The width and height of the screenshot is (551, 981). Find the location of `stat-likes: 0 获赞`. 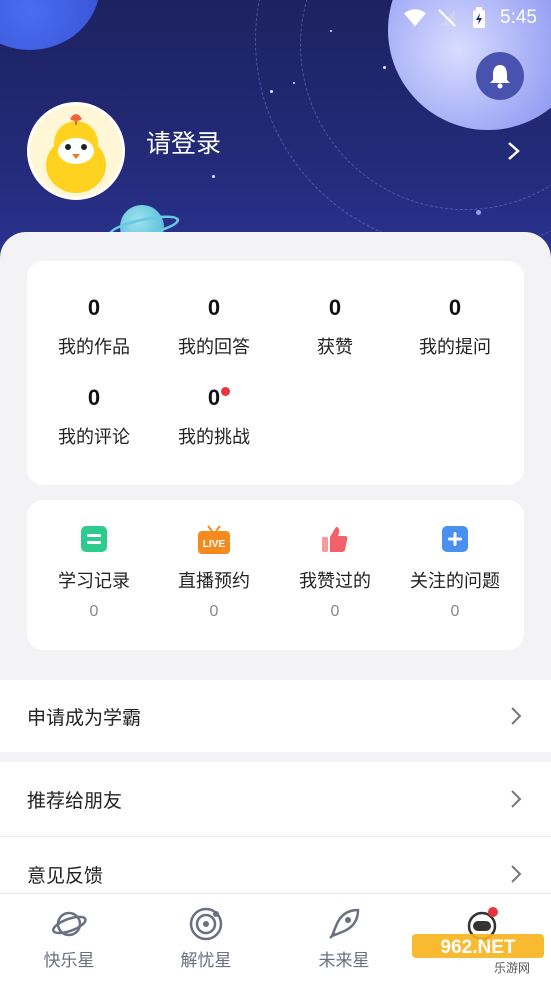

stat-likes: 0 获赞 is located at coordinates (335, 327).